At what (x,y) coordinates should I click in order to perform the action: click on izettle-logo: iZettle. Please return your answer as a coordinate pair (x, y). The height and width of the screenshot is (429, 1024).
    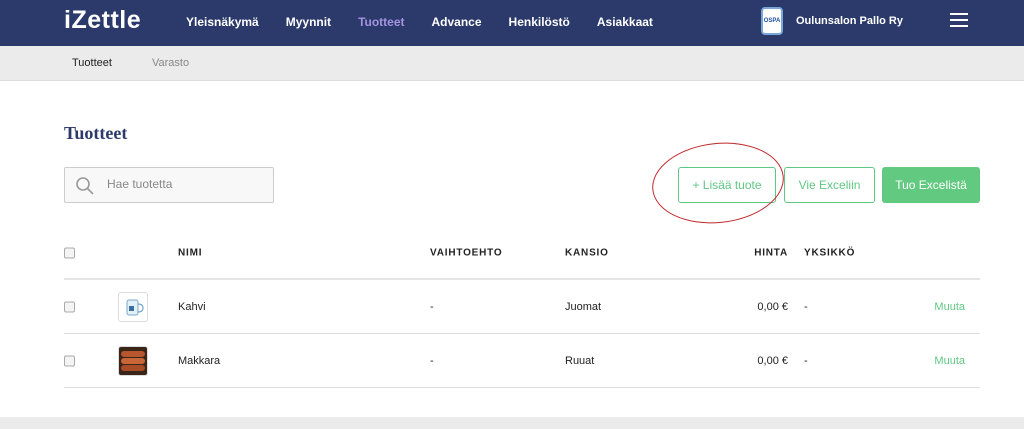
    Looking at the image, I should click on (102, 20).